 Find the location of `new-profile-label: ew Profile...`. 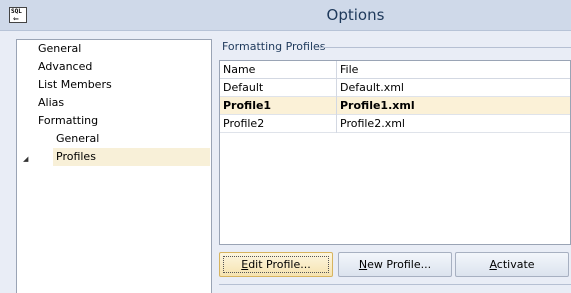

new-profile-label: ew Profile... is located at coordinates (399, 264).